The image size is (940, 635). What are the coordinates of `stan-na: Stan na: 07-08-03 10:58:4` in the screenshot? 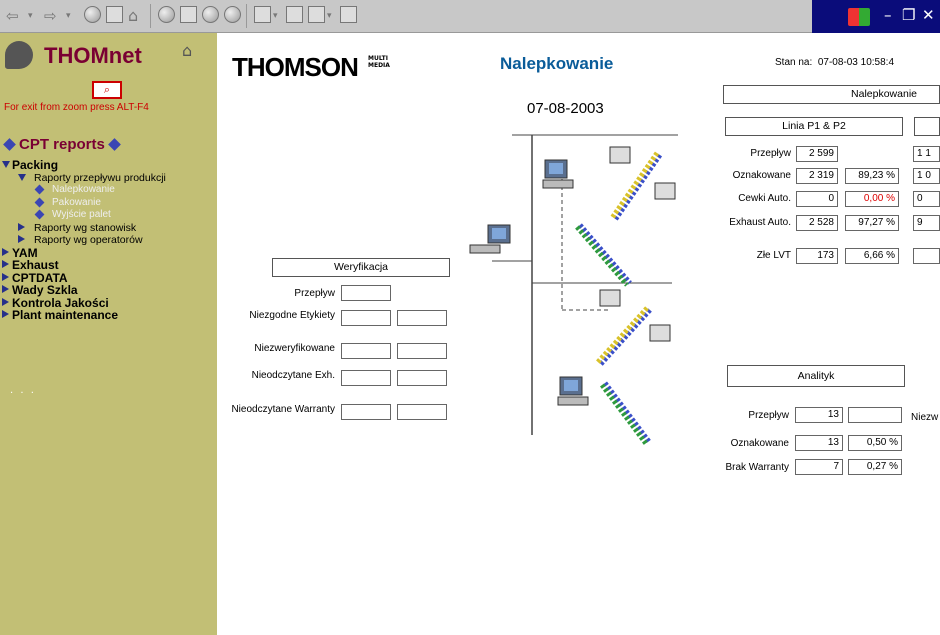 It's located at (834, 62).